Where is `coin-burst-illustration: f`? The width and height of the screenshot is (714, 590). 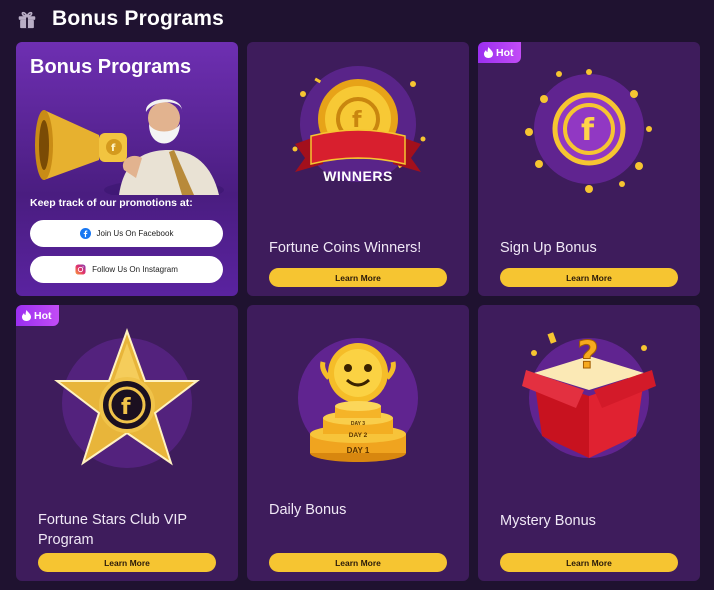
coin-burst-illustration: f is located at coordinates (588, 131).